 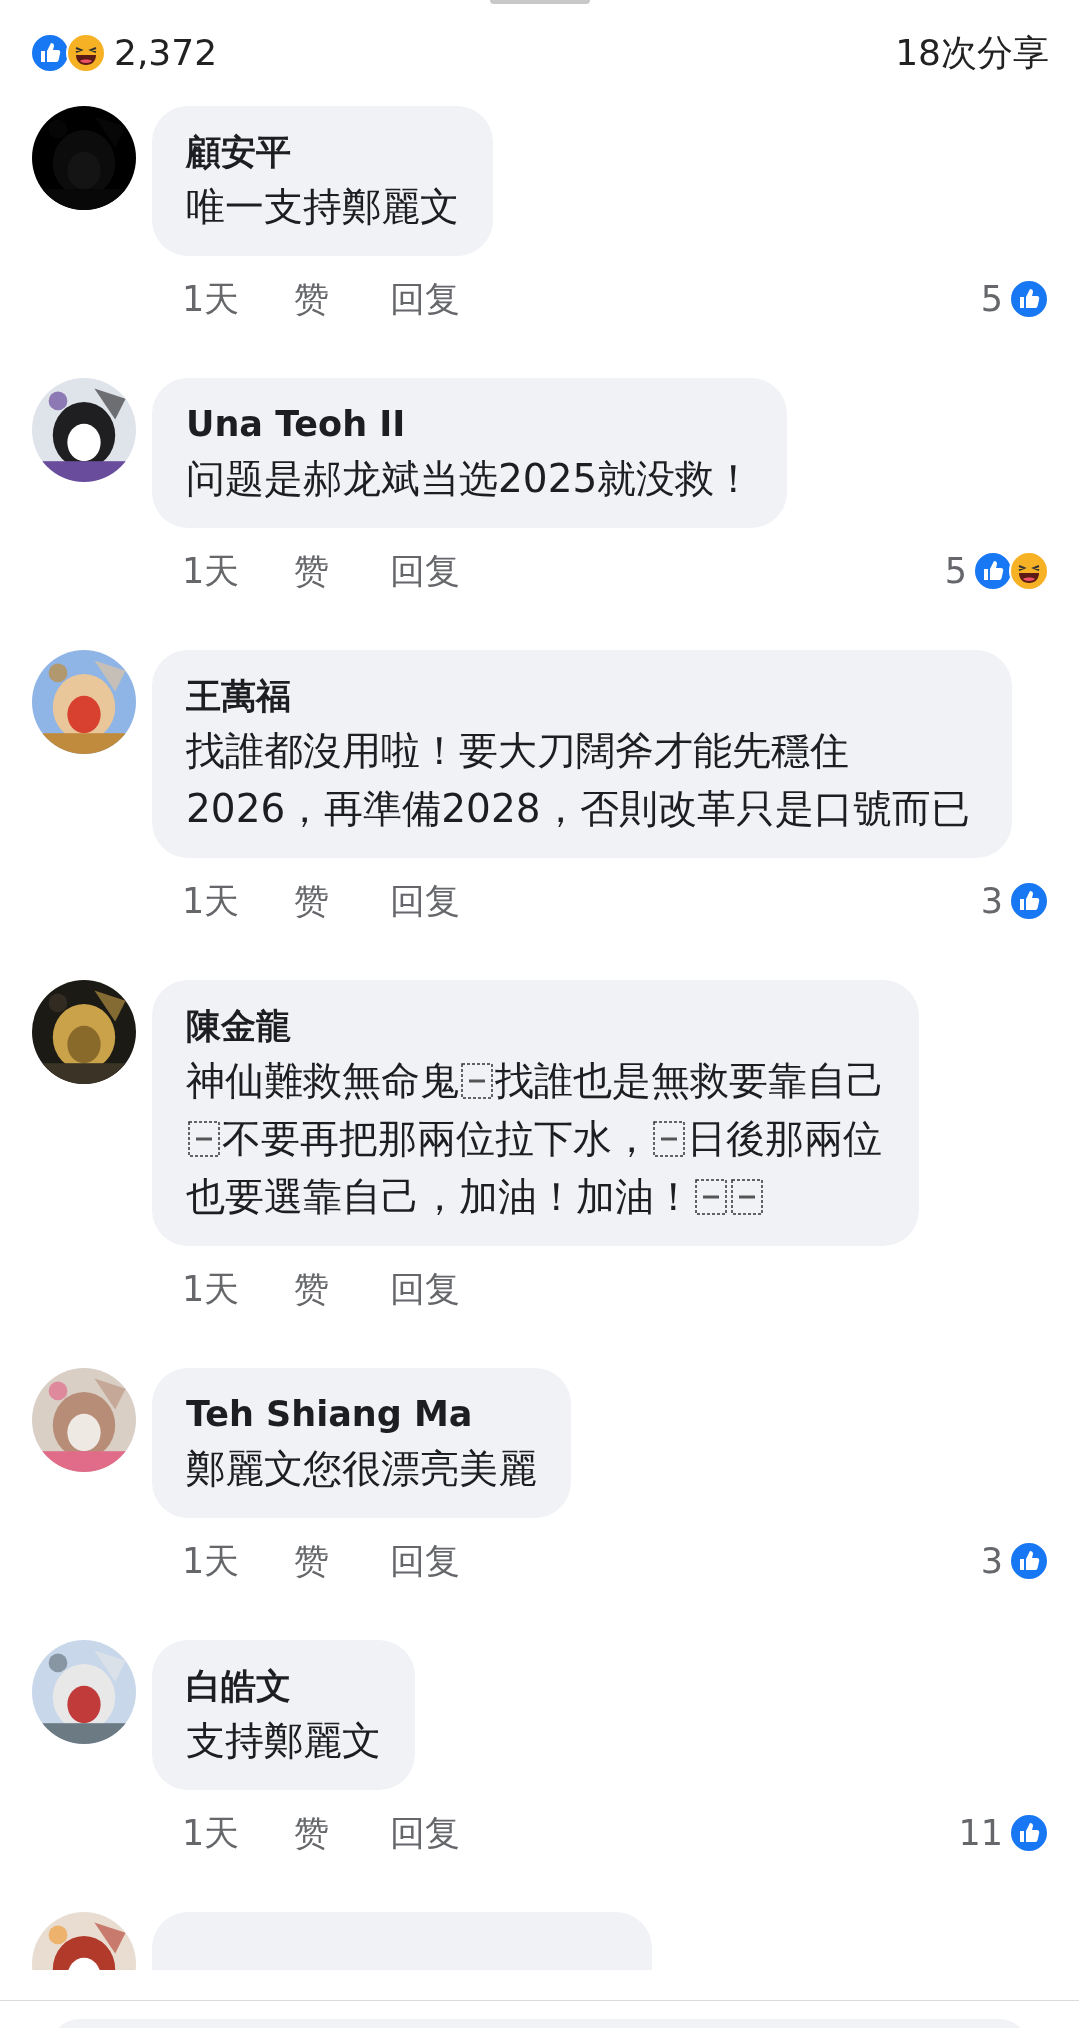 I want to click on share-count: 18次分享, so click(x=972, y=53).